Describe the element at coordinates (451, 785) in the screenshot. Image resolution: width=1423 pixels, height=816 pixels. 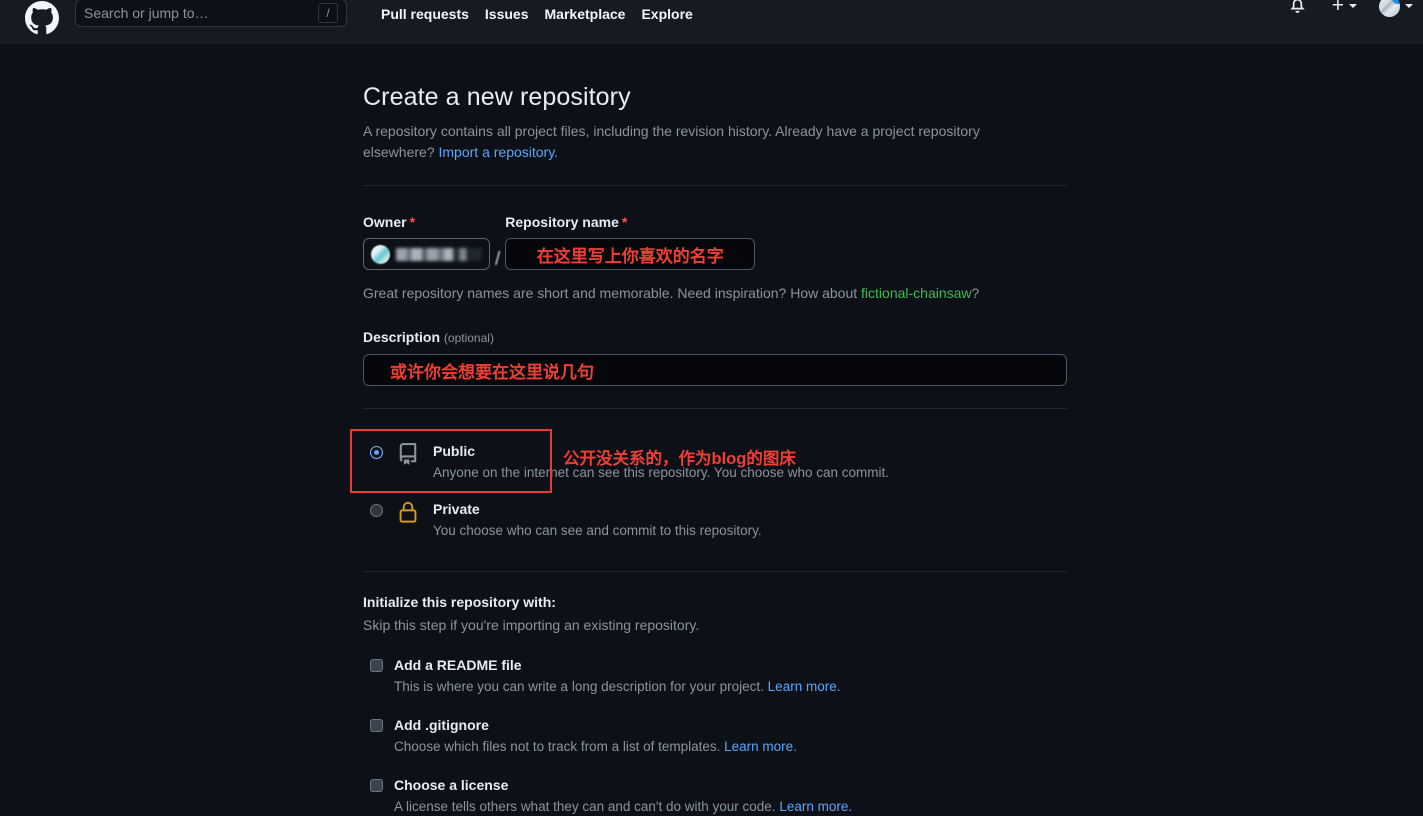
I see `checkbox-license-label: Choose a license` at that location.